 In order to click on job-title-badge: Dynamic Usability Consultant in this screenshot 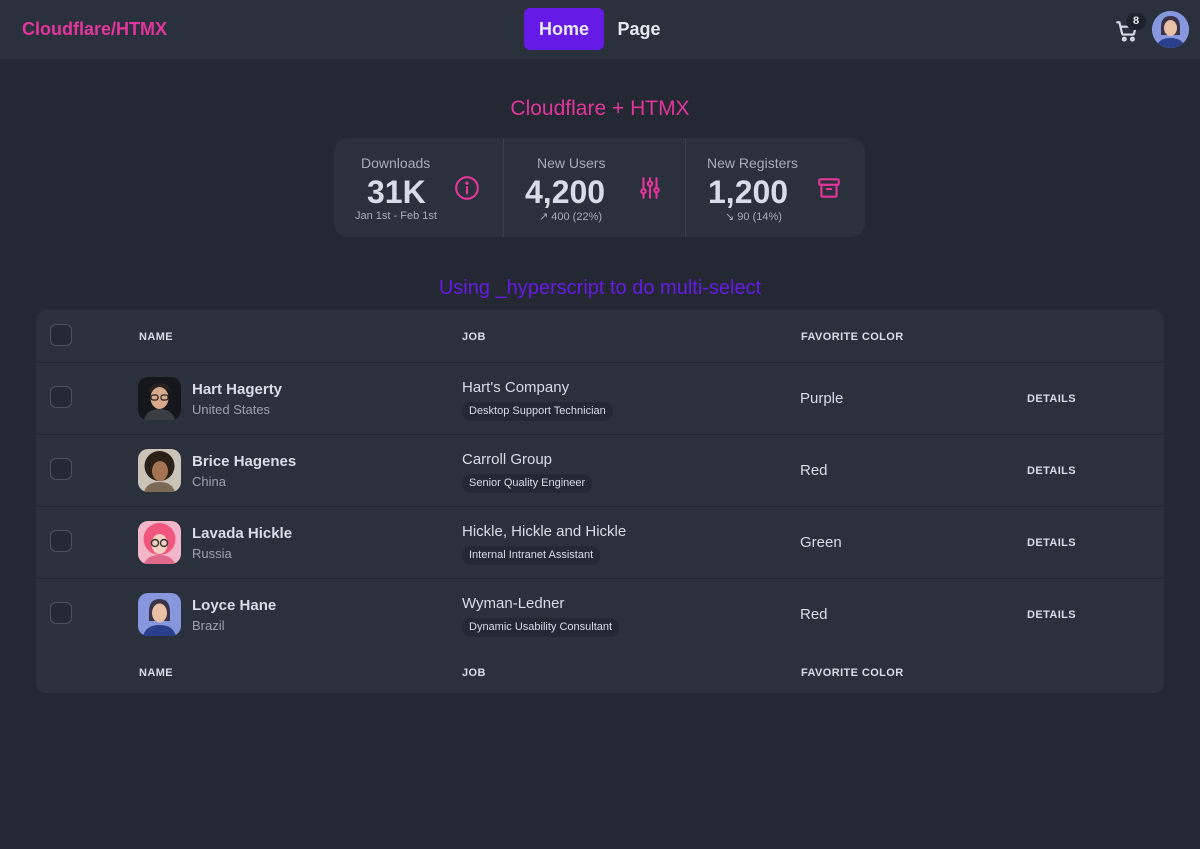, I will do `click(541, 627)`.